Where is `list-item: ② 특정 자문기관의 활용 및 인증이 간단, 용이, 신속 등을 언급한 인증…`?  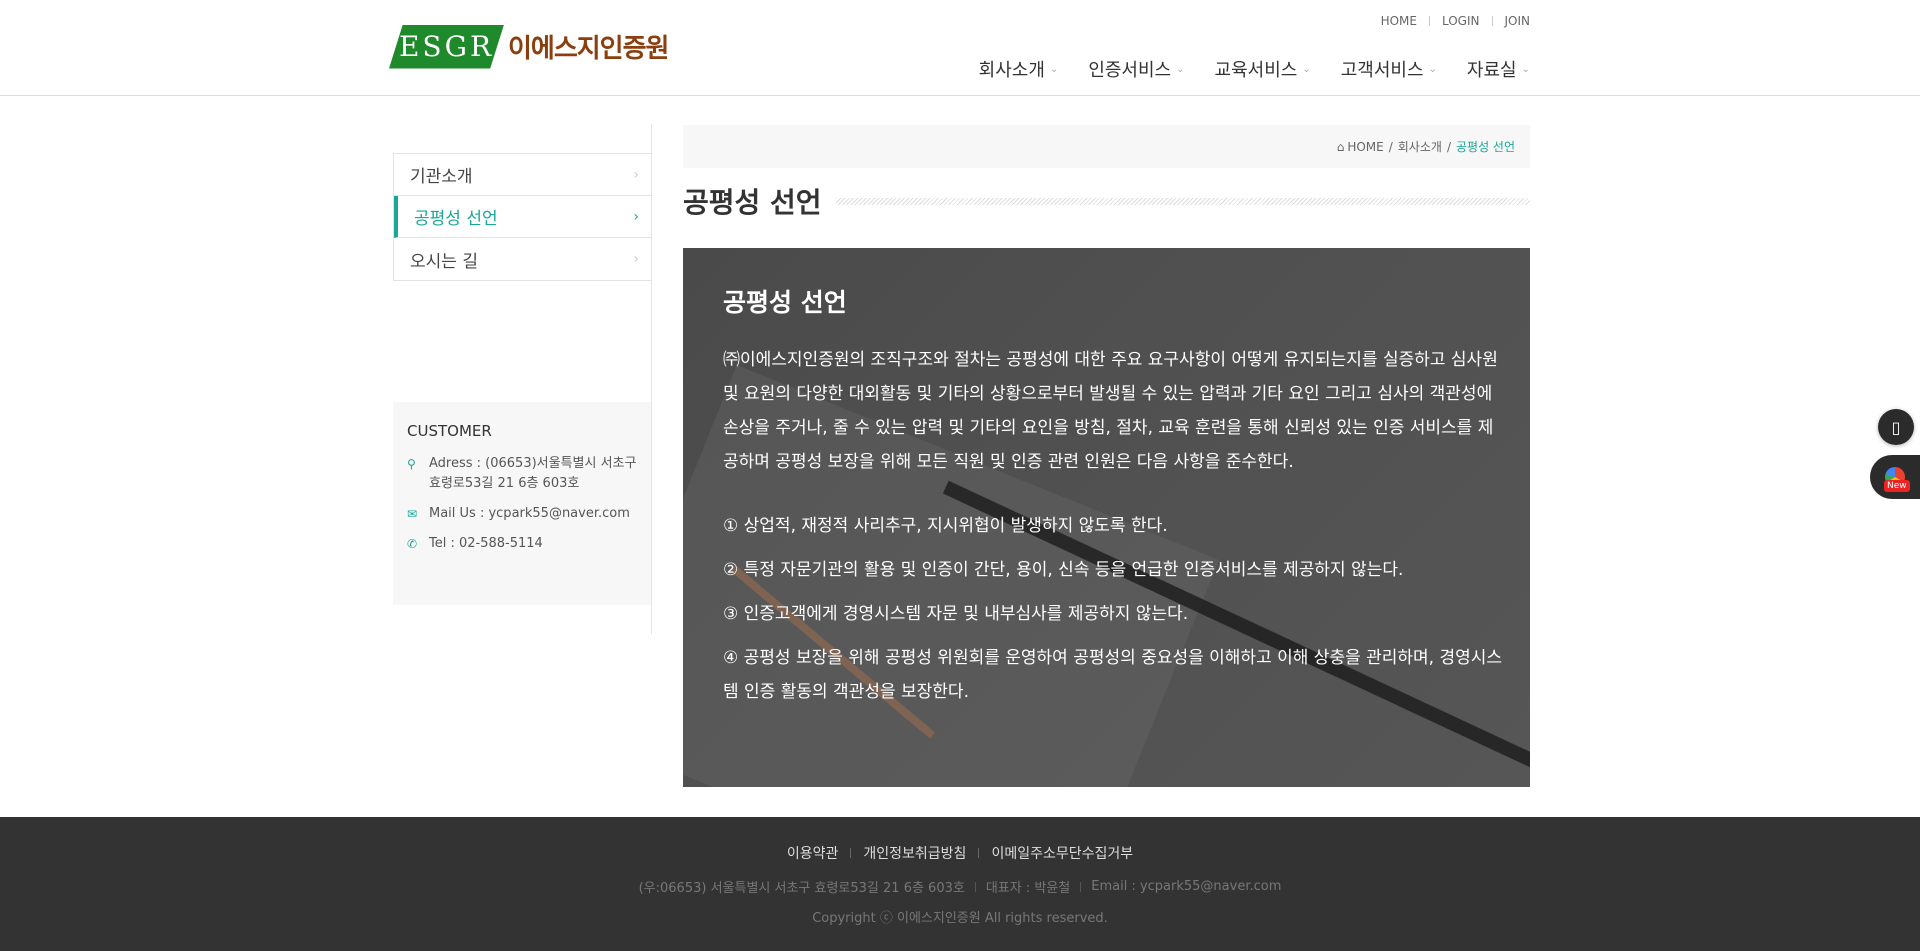 list-item: ② 특정 자문기관의 활용 및 인증이 간단, 용이, 신속 등을 언급한 인증… is located at coordinates (1063, 570).